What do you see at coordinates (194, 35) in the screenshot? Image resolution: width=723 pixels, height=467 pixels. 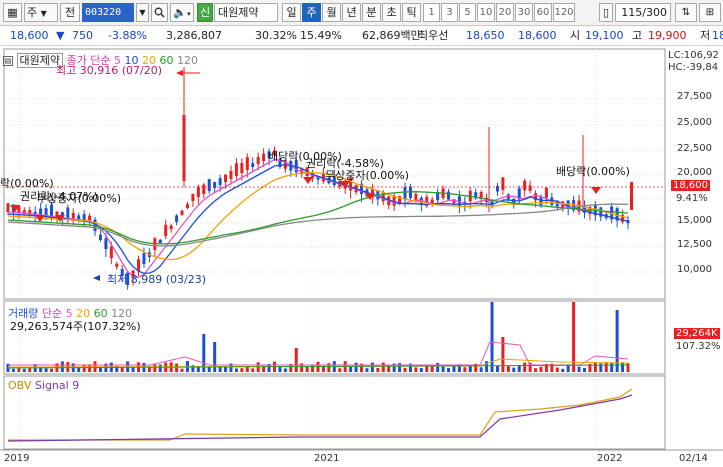 I see `trade-volume: 3,286,807` at bounding box center [194, 35].